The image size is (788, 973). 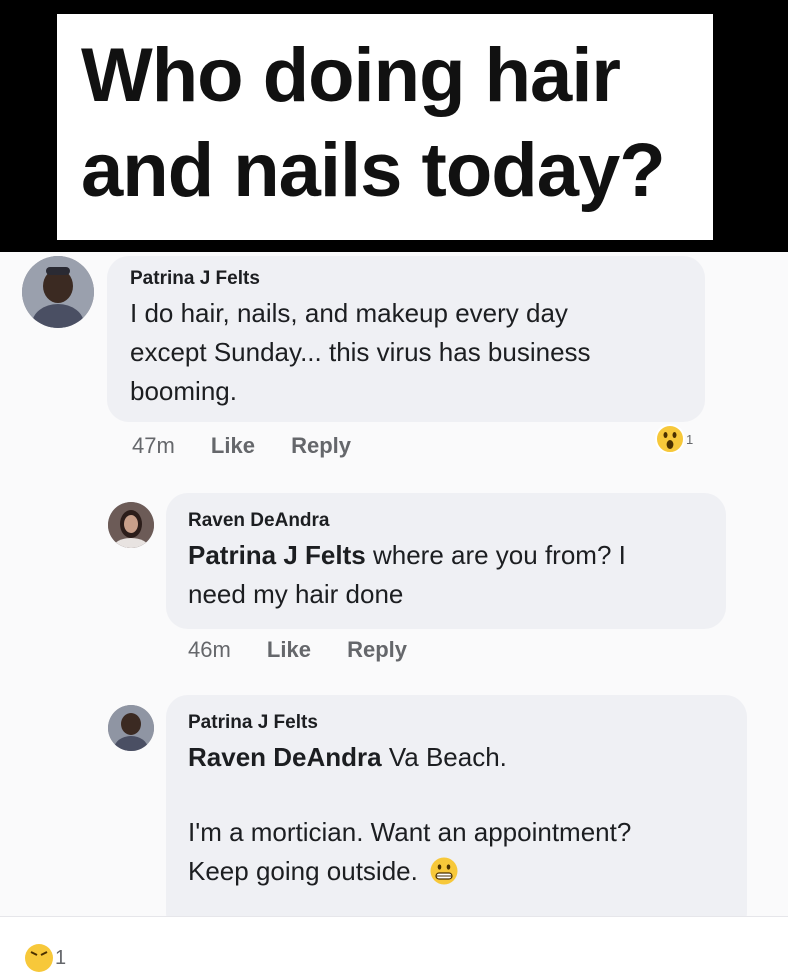 I want to click on comment-text-line: except Sunday... this virus has business, so click(x=360, y=352).